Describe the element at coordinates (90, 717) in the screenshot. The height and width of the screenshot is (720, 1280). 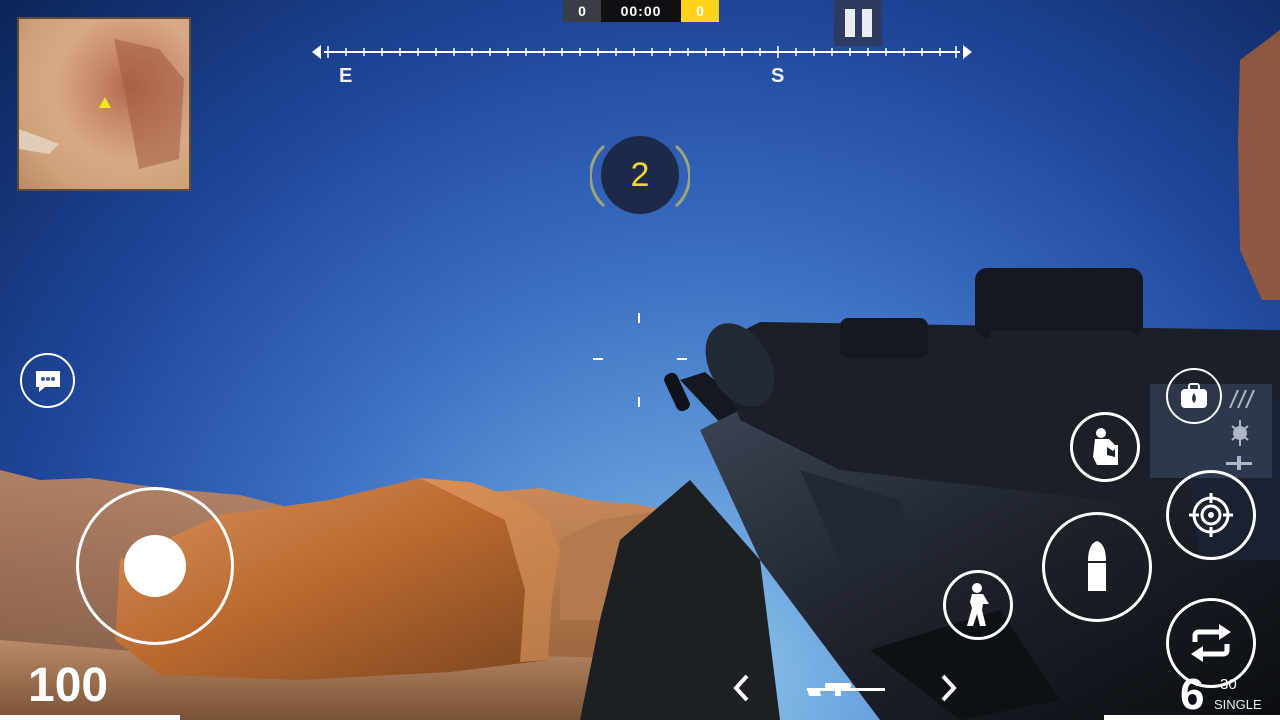
I see `health-bar` at that location.